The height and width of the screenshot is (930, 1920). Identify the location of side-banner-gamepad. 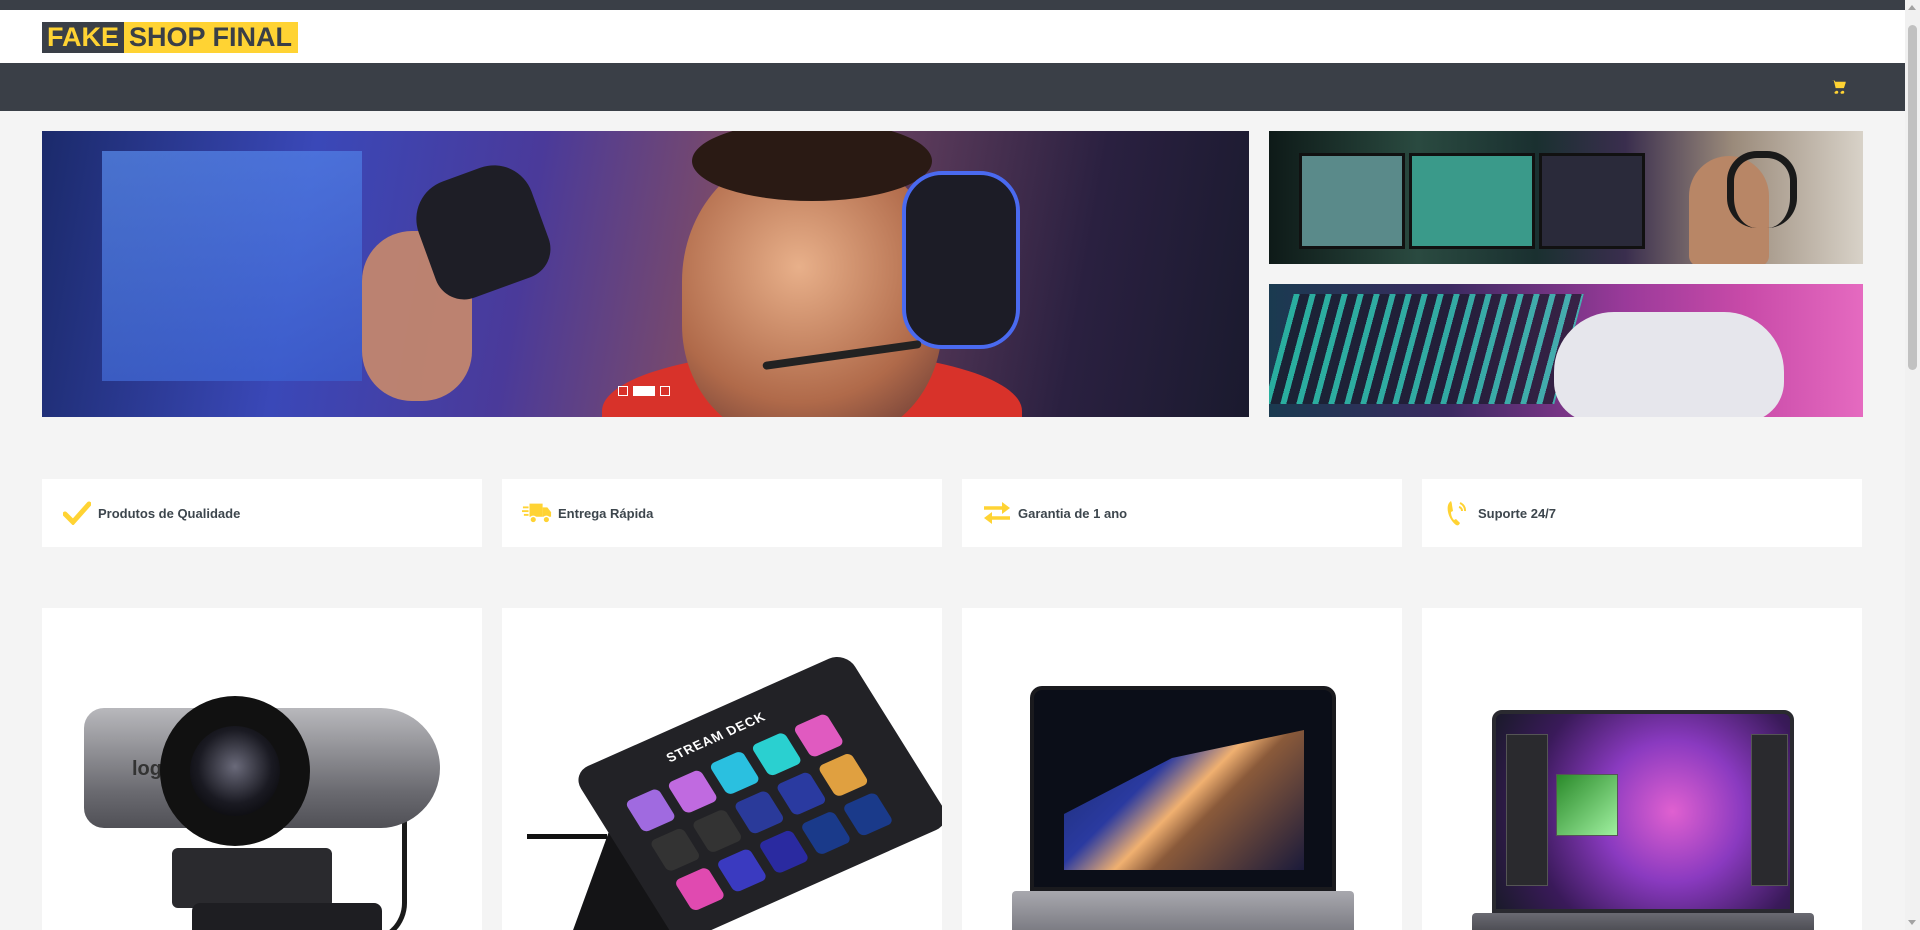
(1566, 350).